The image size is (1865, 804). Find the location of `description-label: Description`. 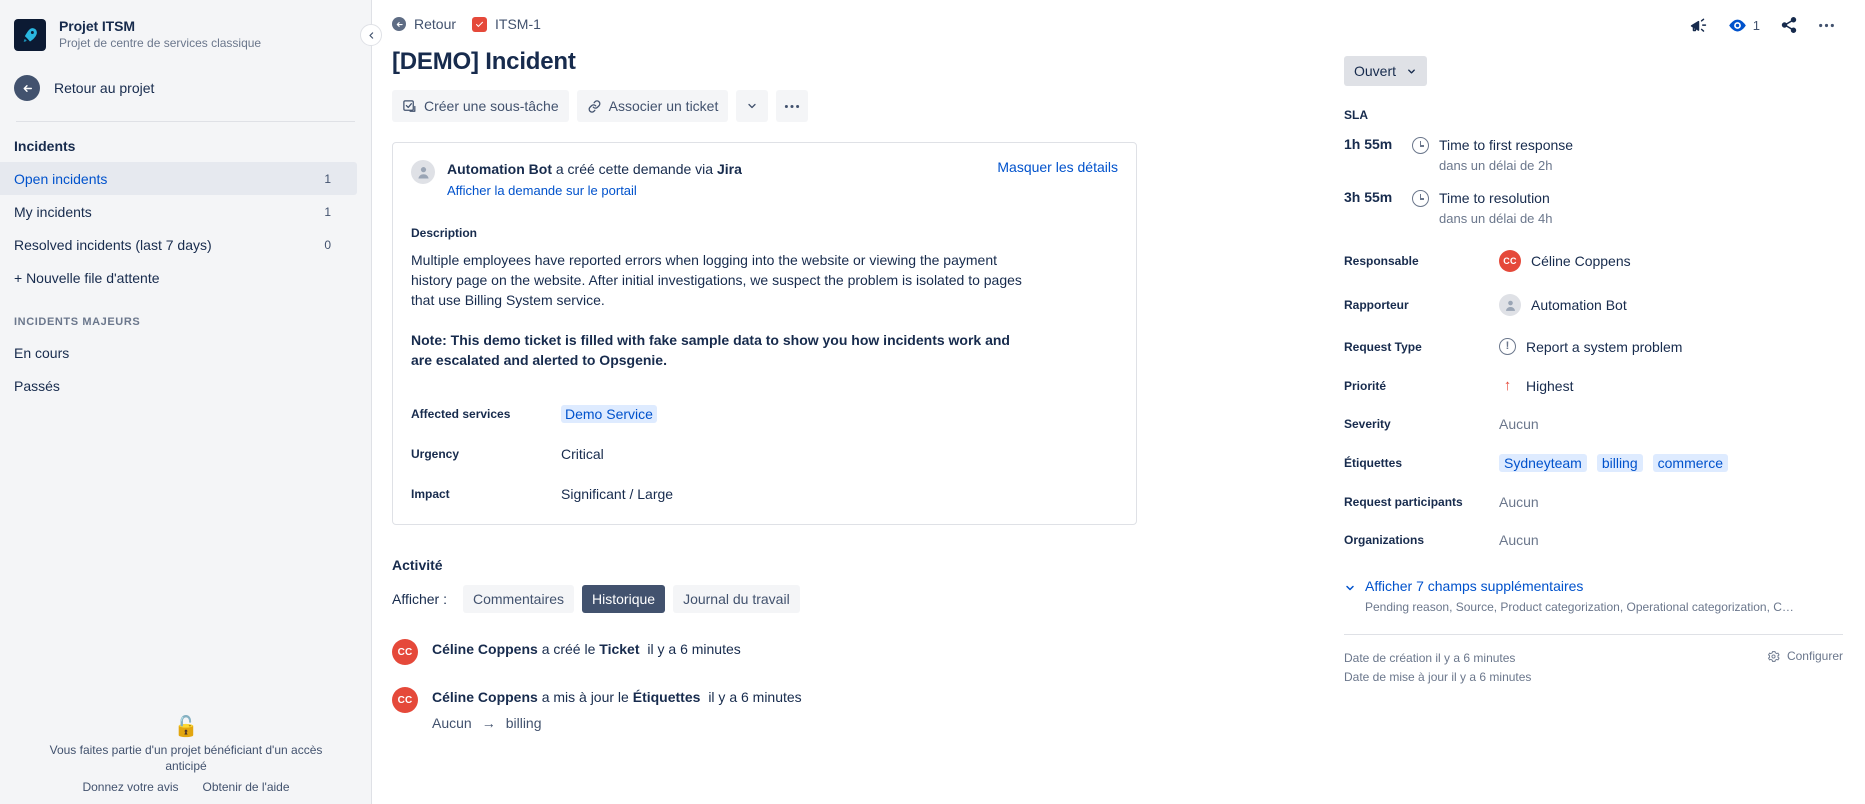

description-label: Description is located at coordinates (444, 233).